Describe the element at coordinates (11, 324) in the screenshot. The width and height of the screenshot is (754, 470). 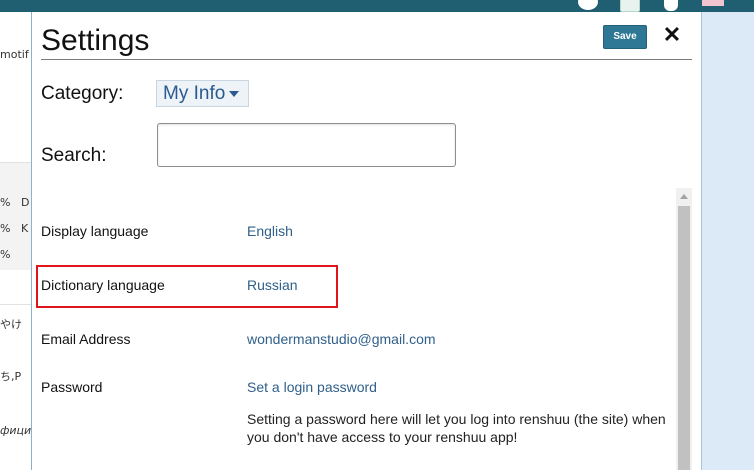
I see `background-text: やけ` at that location.